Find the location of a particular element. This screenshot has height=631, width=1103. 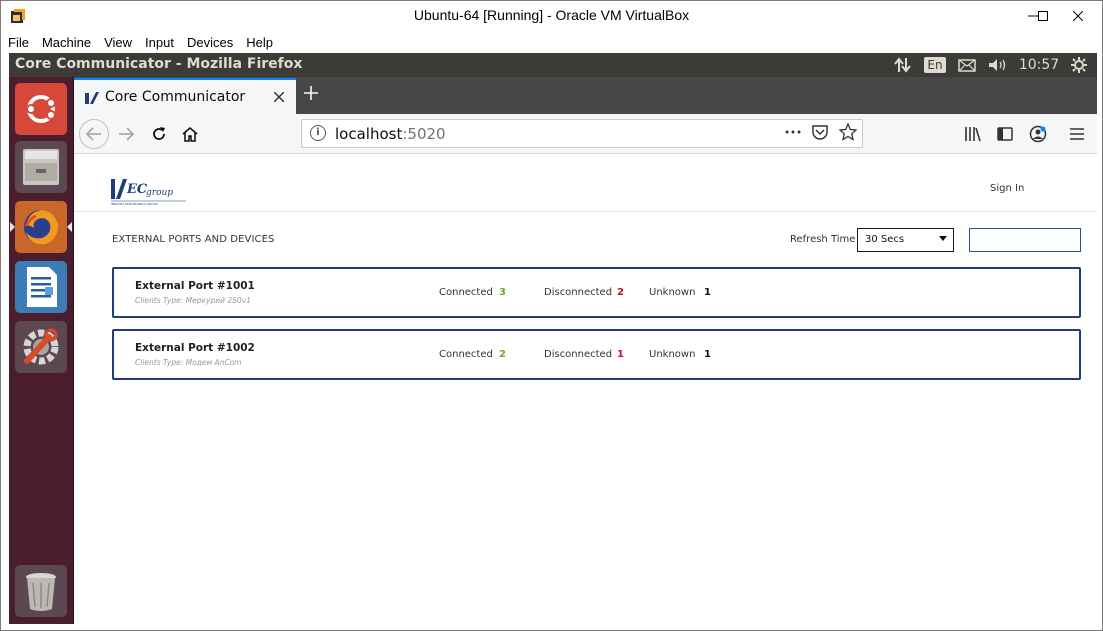

section-title: EXTERNAL PORTS AND DEVICES is located at coordinates (193, 239).